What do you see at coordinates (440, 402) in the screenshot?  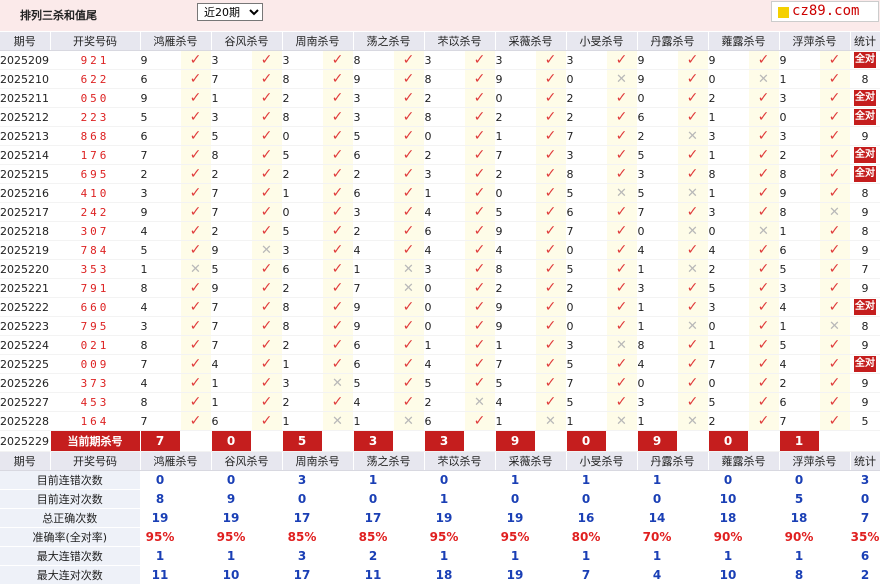 I see `table-row: 2025227 453 8 ✓ 1 ✓ 2 ✓ 4 ✓ 2 ✕ 4 ✓ 5 ✓ 3 ✓ 5 ✓ 6 ✓ 9` at bounding box center [440, 402].